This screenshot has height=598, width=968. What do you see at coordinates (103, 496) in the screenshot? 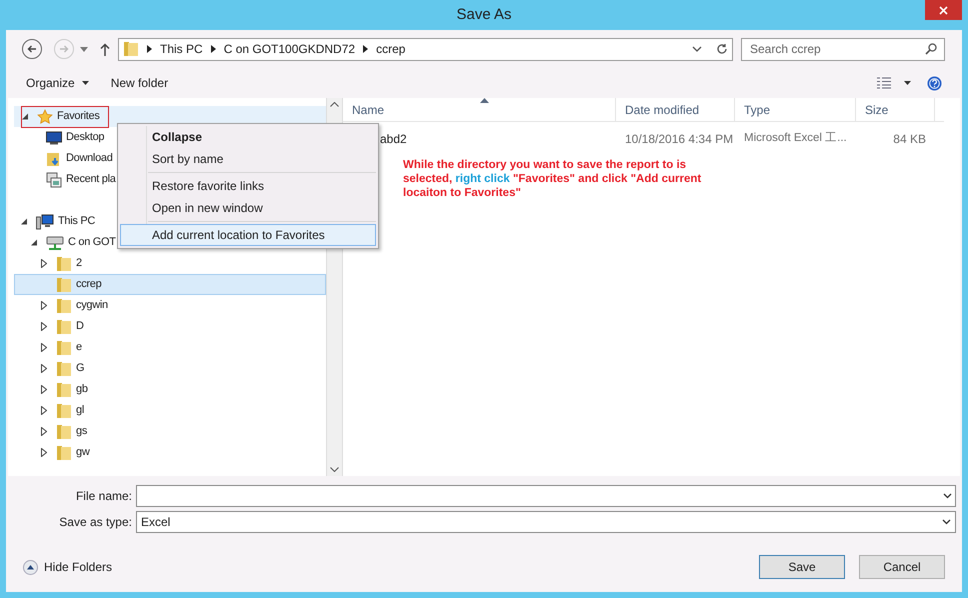
I see `field-label: File name:` at bounding box center [103, 496].